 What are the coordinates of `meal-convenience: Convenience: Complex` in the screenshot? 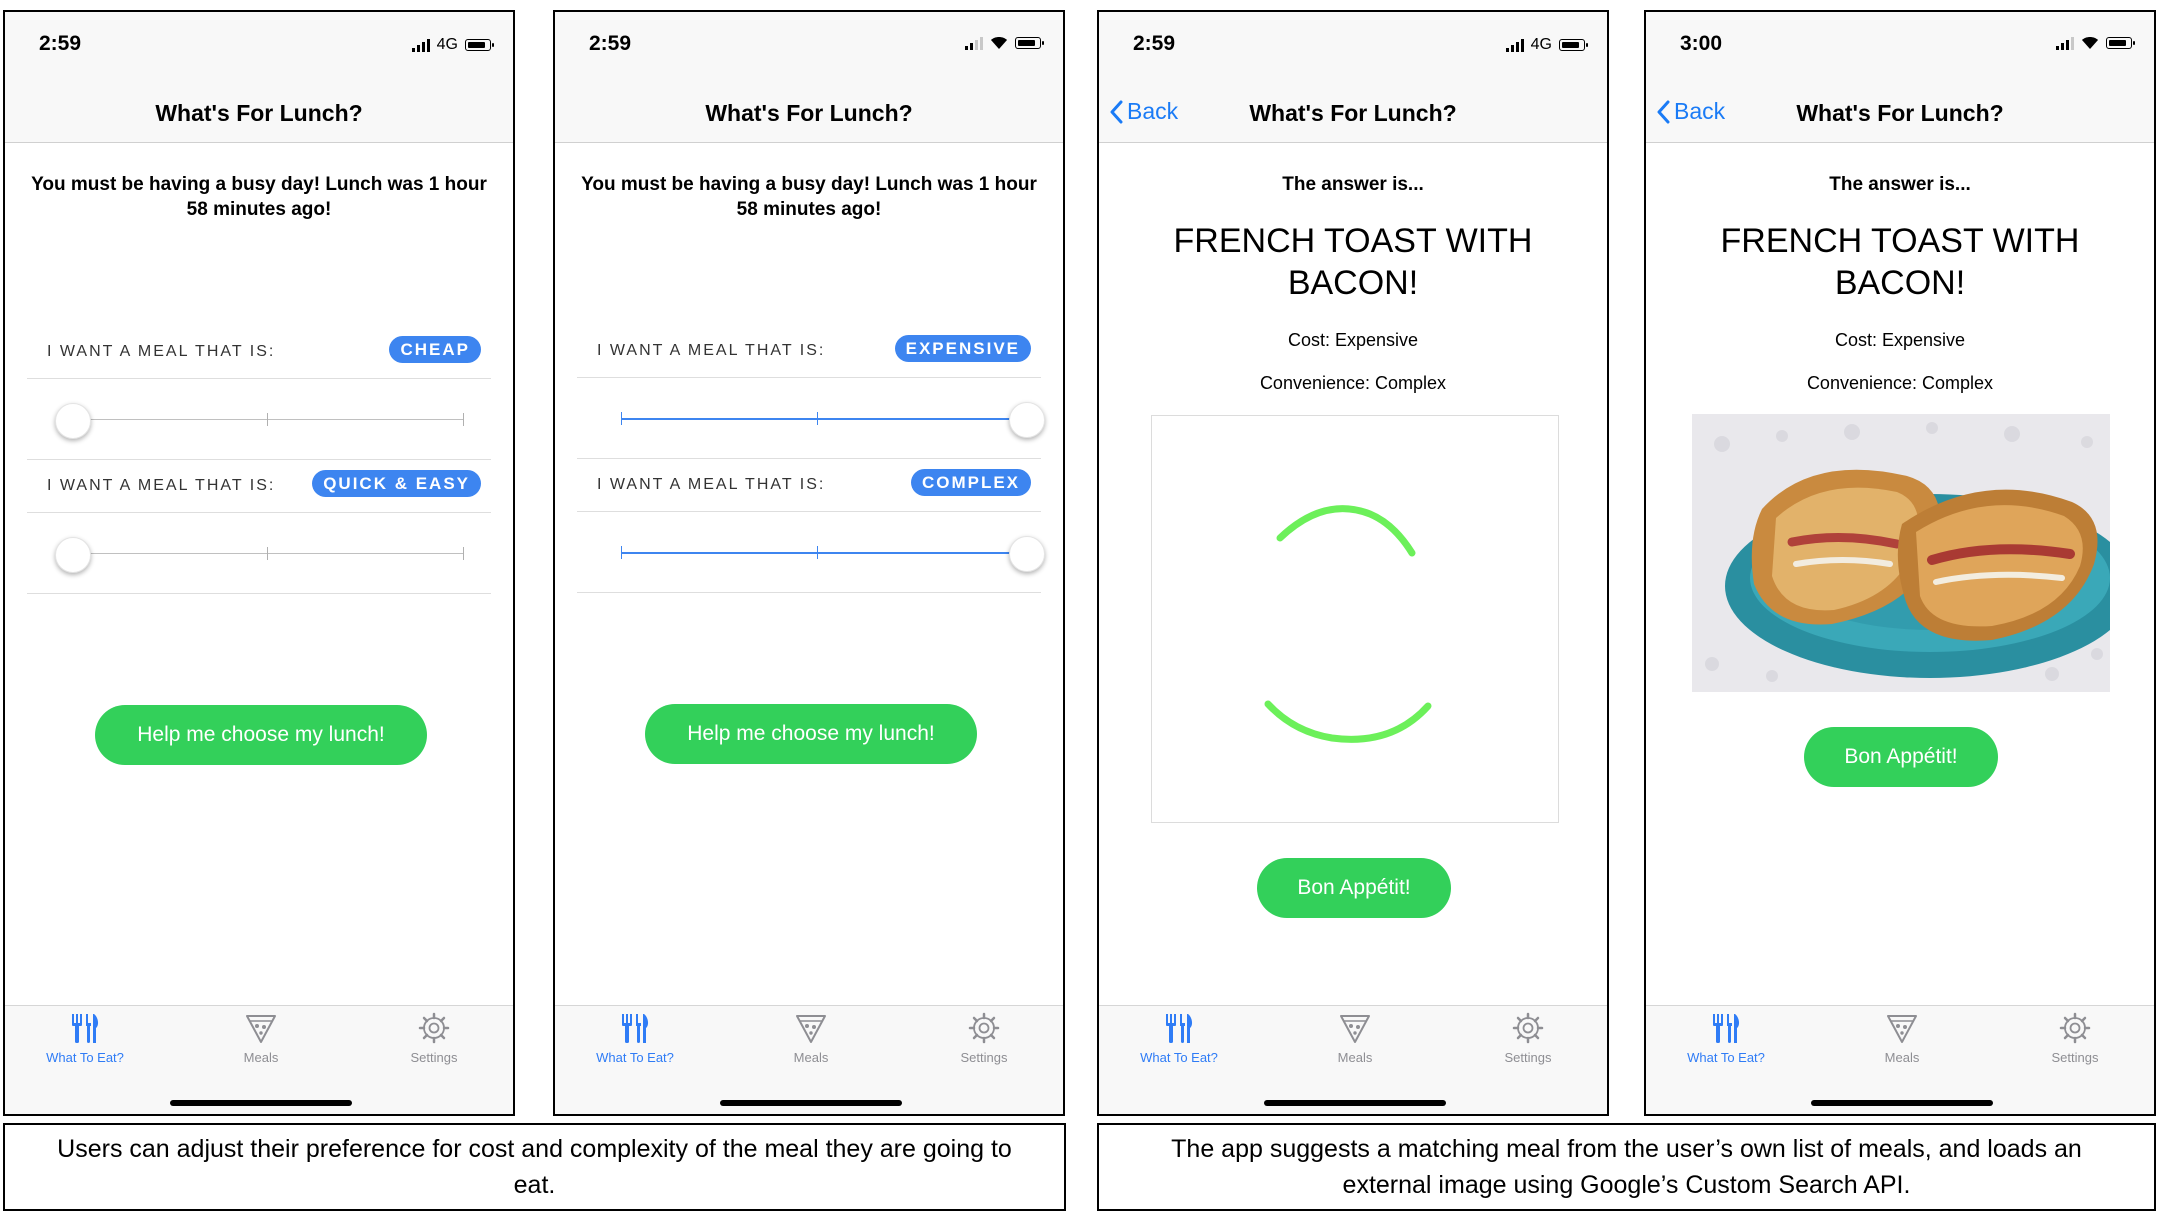 It's located at (1900, 383).